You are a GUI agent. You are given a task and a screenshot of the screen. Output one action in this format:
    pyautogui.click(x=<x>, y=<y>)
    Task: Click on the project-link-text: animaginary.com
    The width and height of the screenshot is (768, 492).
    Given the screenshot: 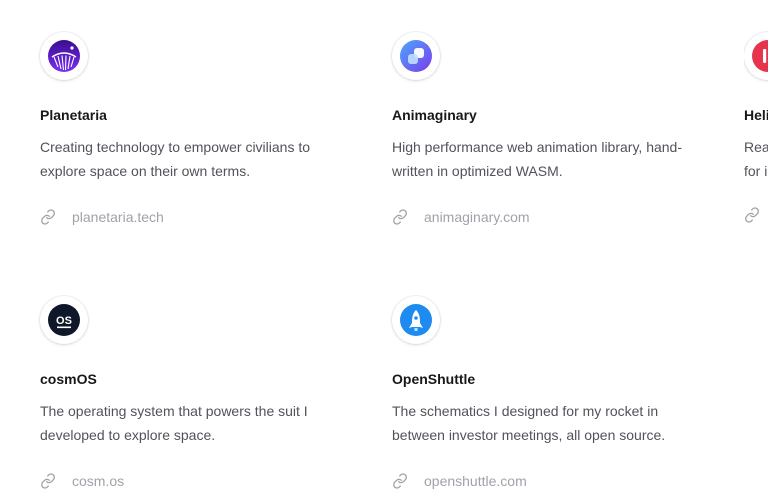 What is the action you would take?
    pyautogui.click(x=477, y=217)
    